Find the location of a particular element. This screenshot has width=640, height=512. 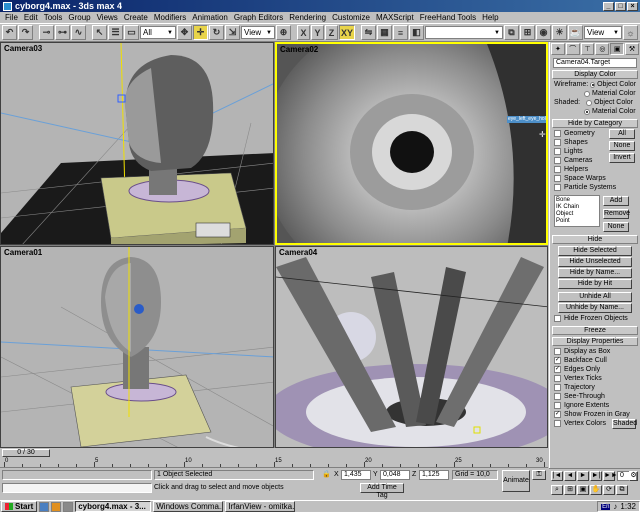

hierarchy-tab-icon: ⊤ is located at coordinates (587, 49).